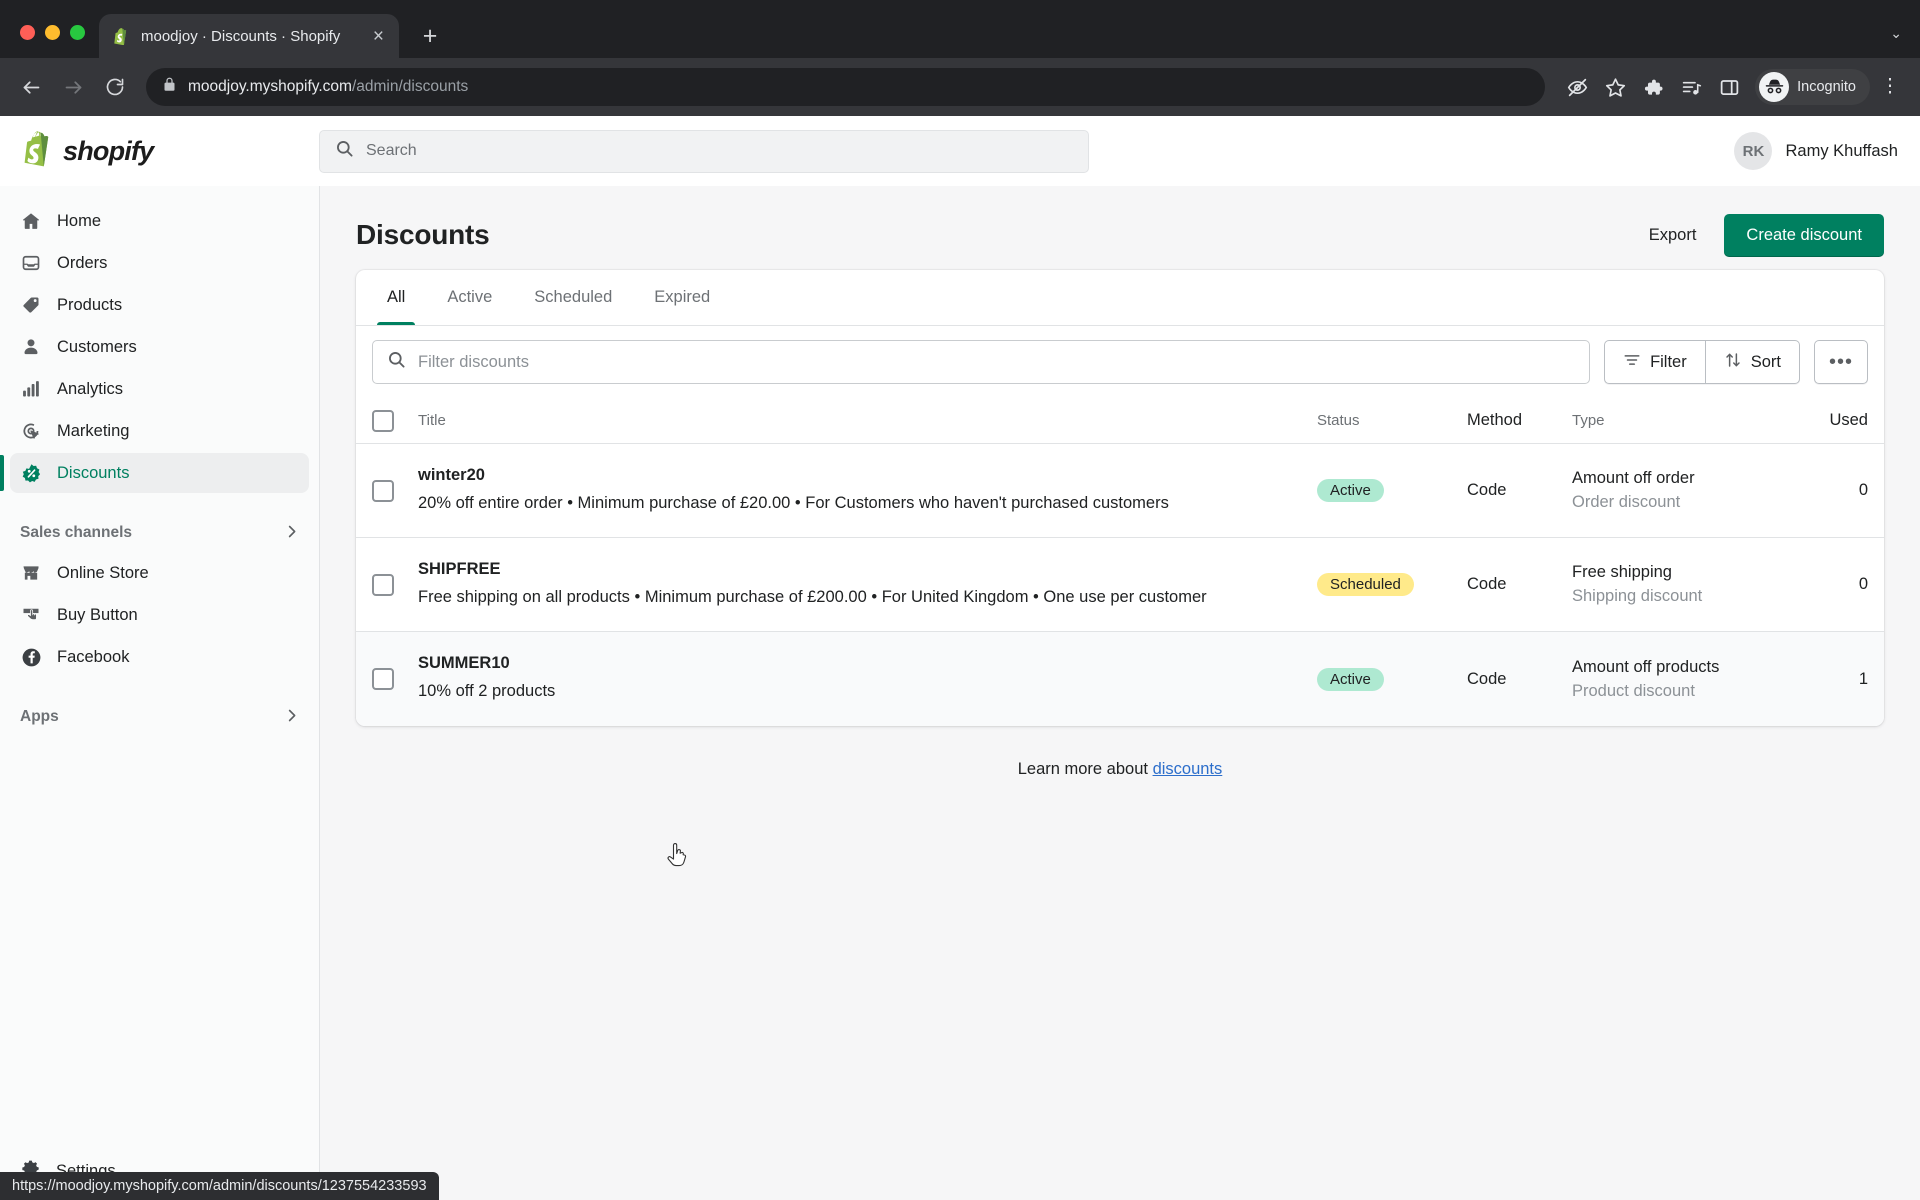 The width and height of the screenshot is (1920, 1200). What do you see at coordinates (159, 657) in the screenshot?
I see `sidebar-item-facebook: Facebook` at bounding box center [159, 657].